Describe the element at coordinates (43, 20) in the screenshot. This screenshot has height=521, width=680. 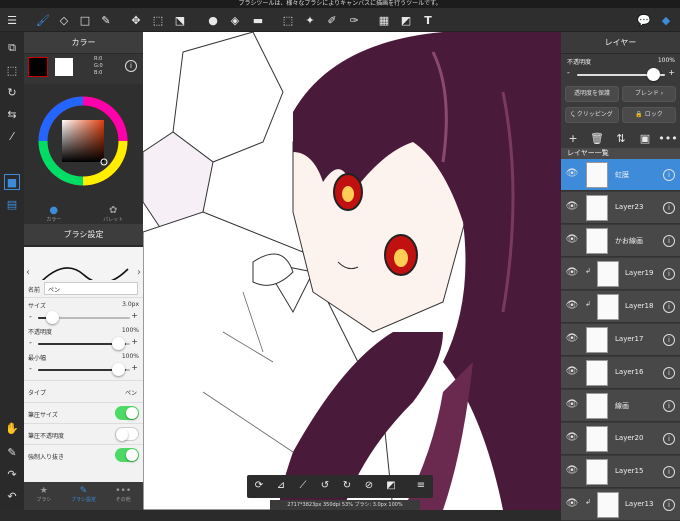
I see `brush-tool-icon: 🖌` at that location.